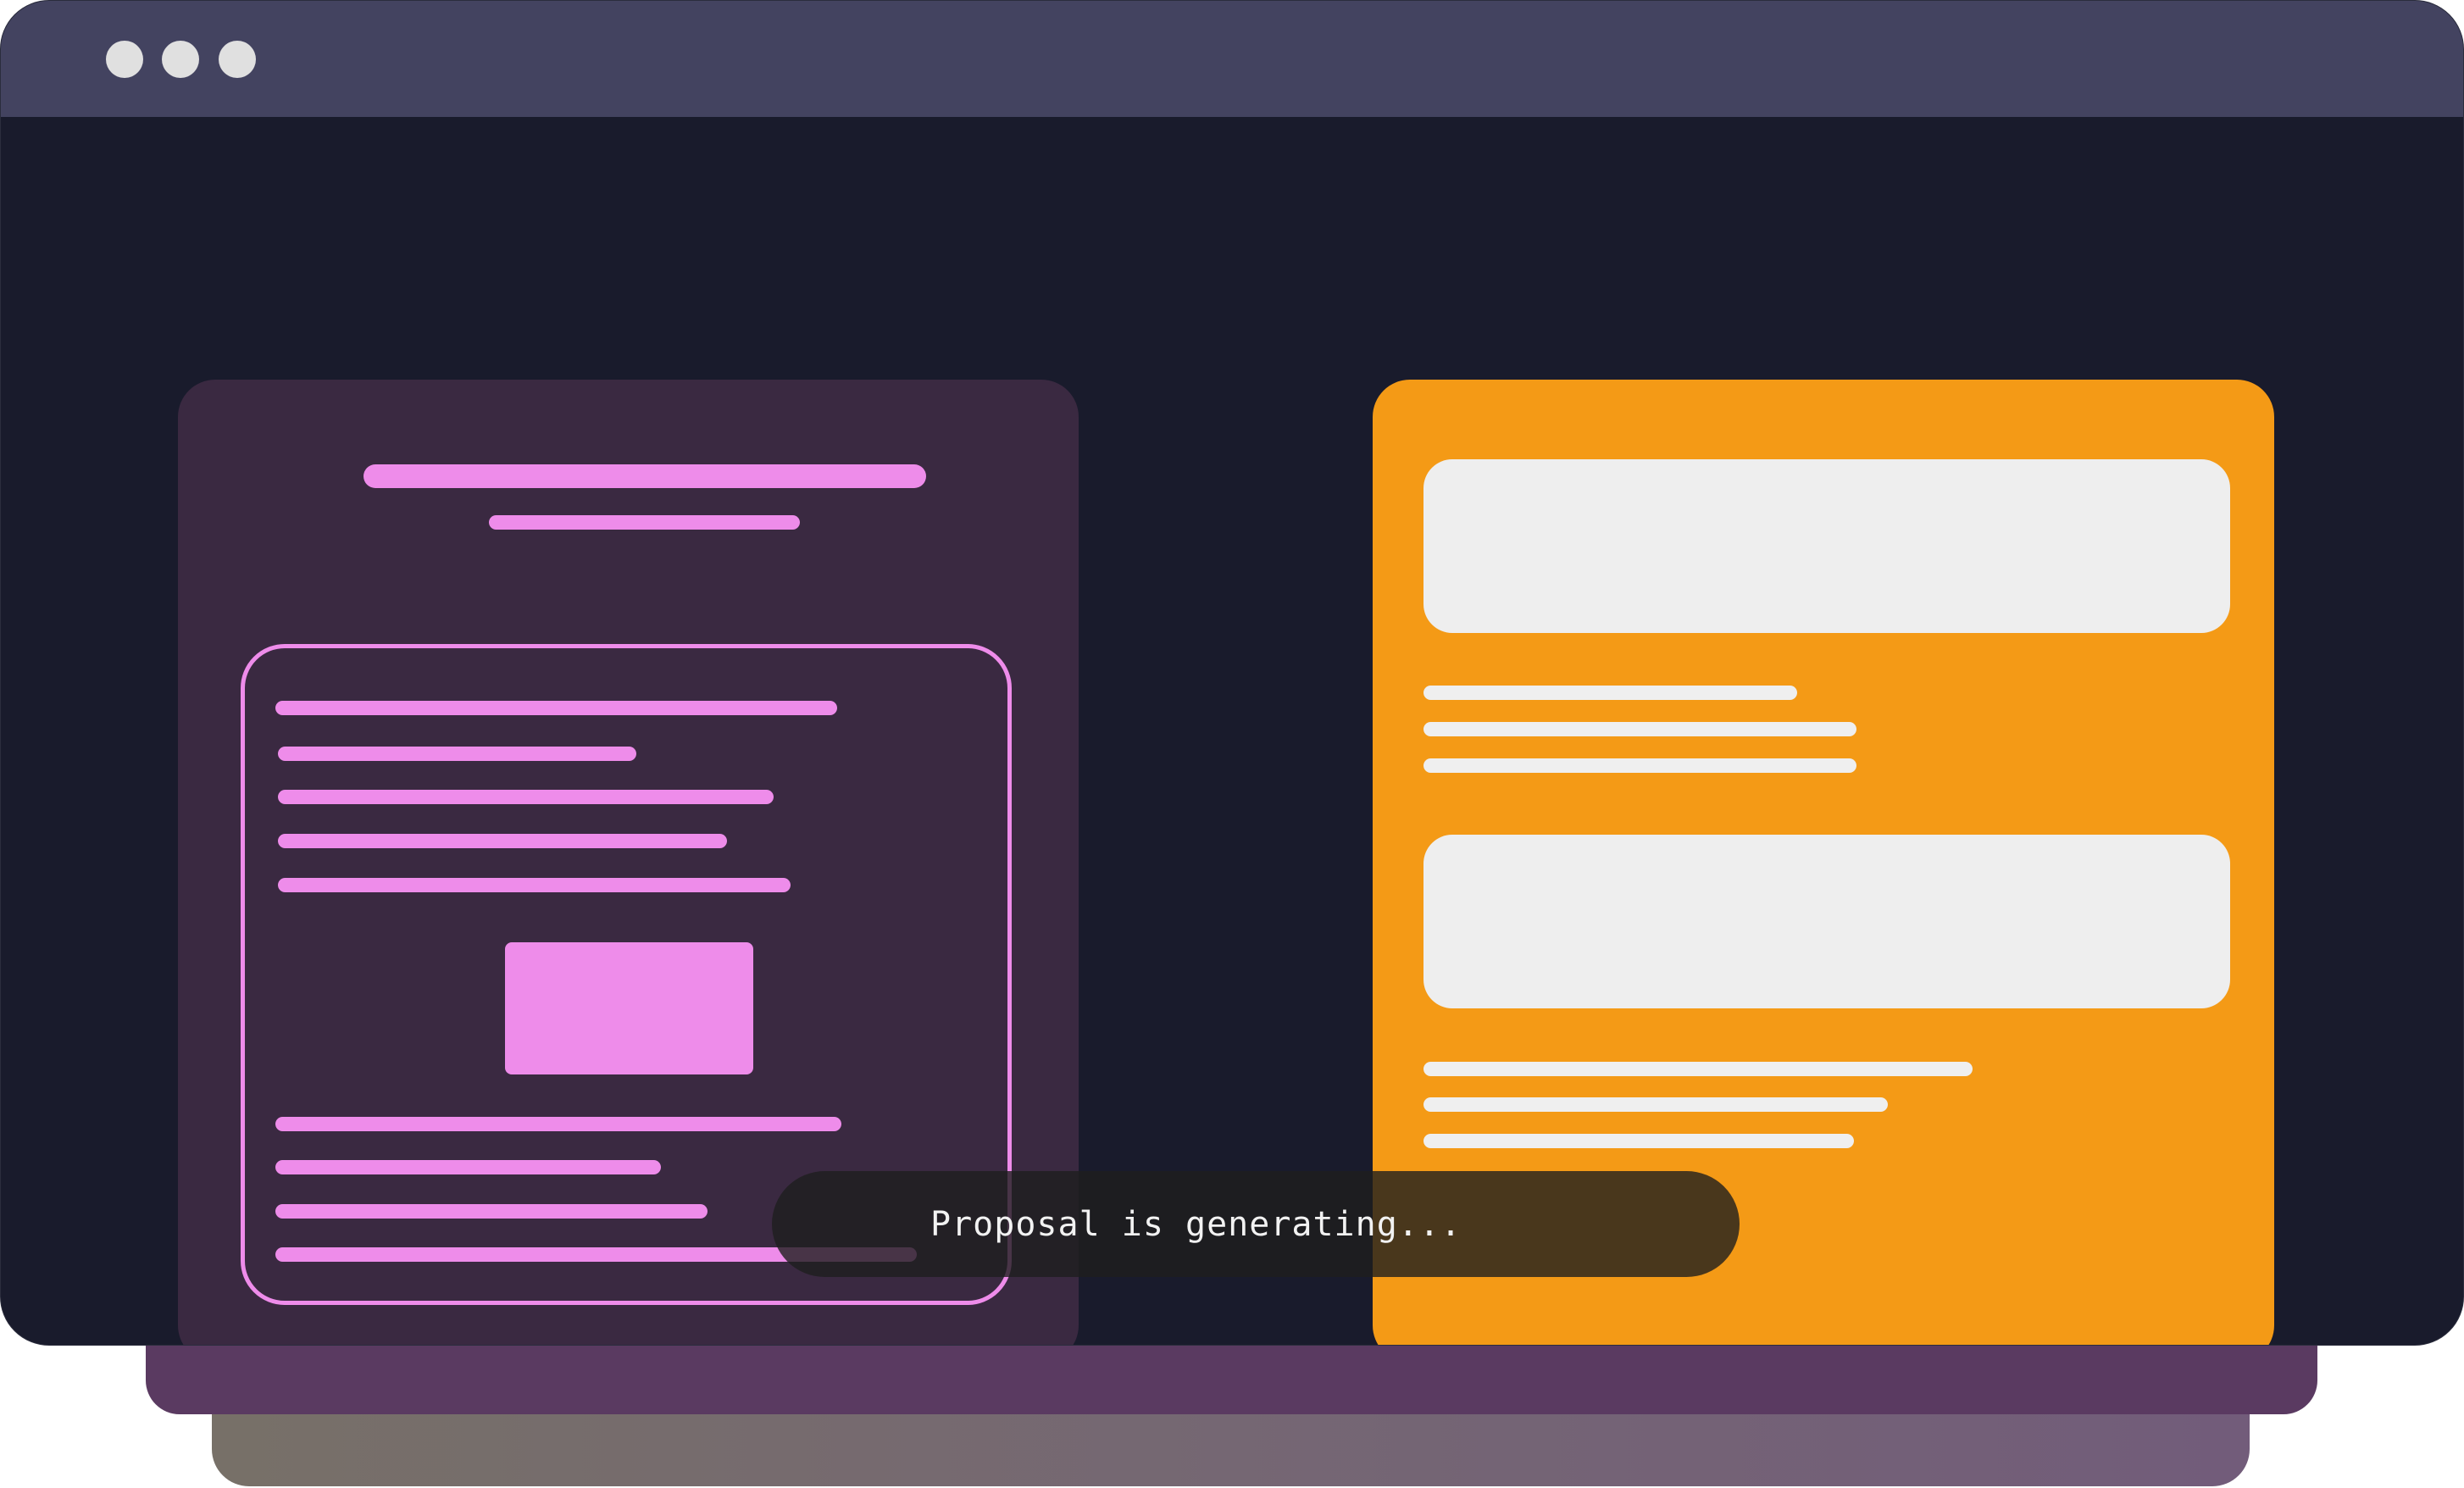 The image size is (2464, 1488). I want to click on doc-image-placeholder, so click(629, 1008).